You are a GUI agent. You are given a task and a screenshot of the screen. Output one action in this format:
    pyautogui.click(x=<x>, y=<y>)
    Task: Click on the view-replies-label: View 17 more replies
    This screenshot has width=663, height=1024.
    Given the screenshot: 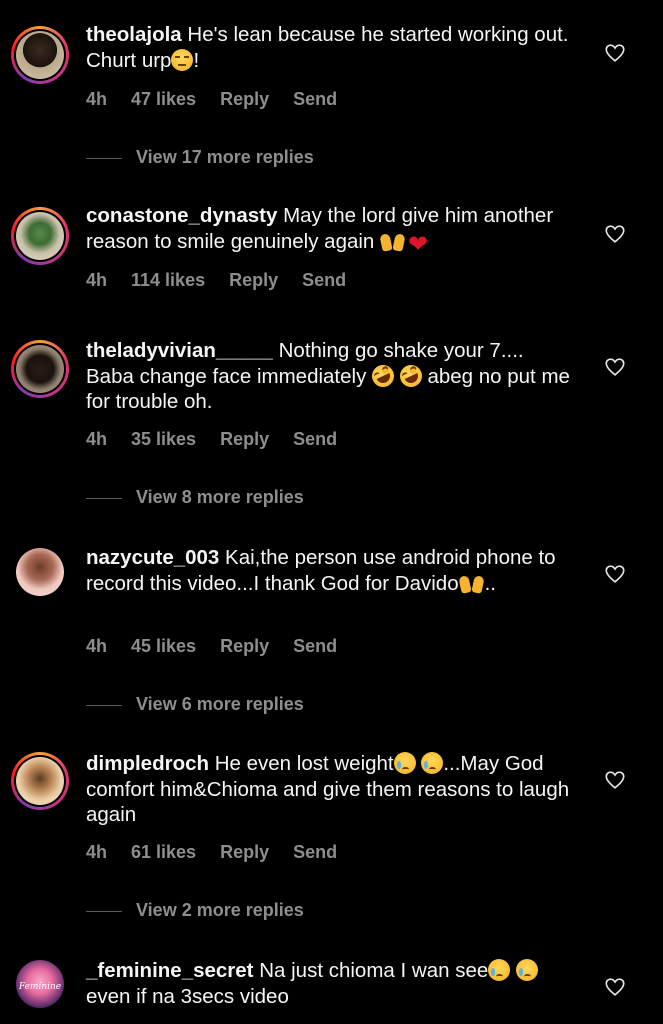 What is the action you would take?
    pyautogui.click(x=225, y=157)
    